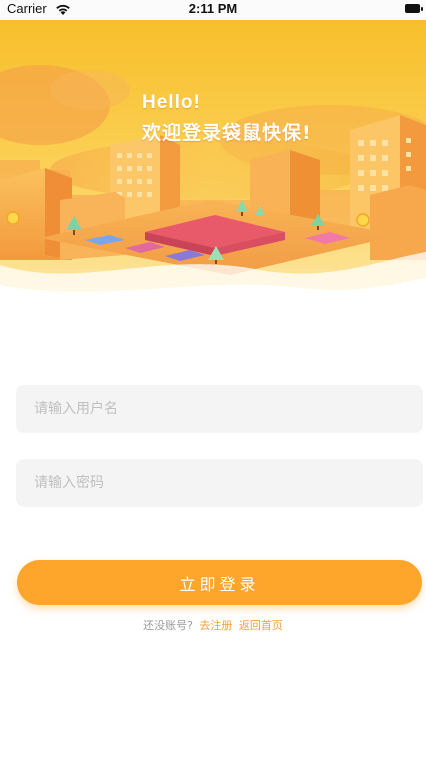 Image resolution: width=426 pixels, height=763 pixels. I want to click on status-bar: Carrier 2:11 PM, so click(213, 10).